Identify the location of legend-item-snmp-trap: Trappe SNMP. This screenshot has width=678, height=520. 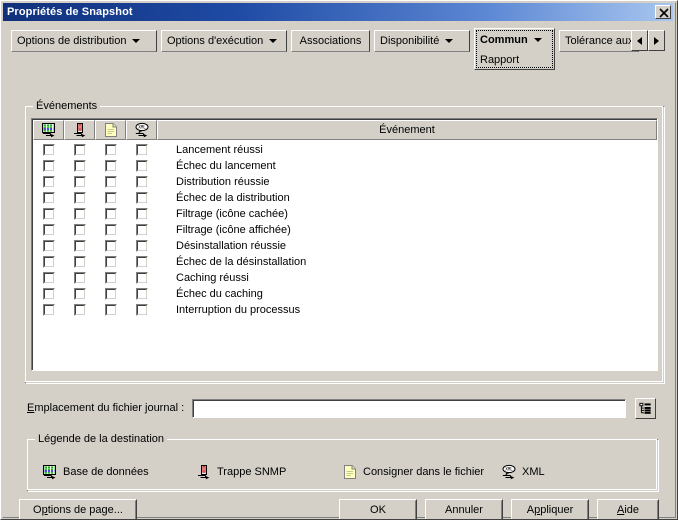
(241, 472).